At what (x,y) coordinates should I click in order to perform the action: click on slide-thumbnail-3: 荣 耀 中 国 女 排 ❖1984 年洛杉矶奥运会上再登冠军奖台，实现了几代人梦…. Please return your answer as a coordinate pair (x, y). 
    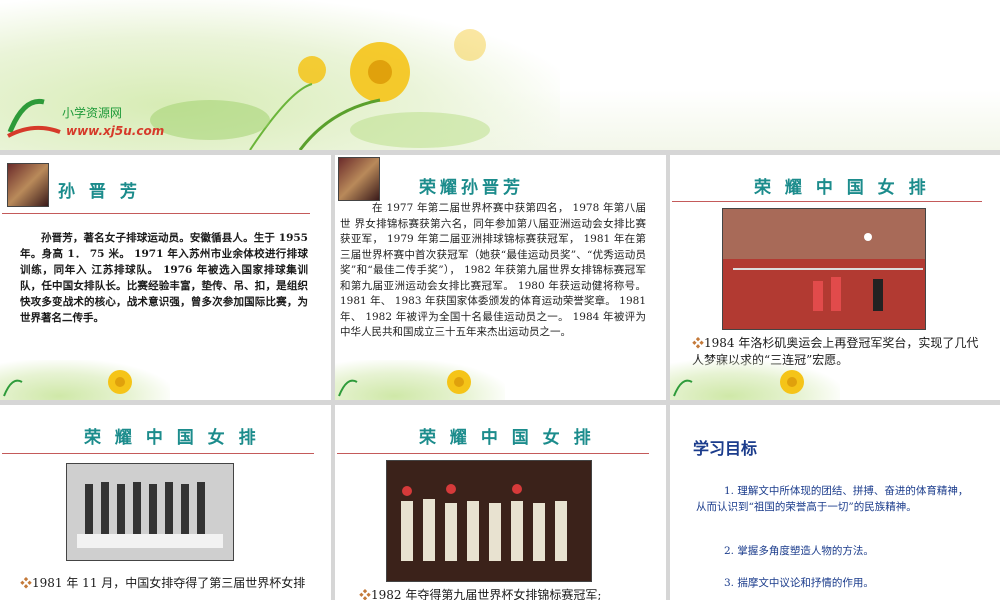
    Looking at the image, I should click on (835, 277).